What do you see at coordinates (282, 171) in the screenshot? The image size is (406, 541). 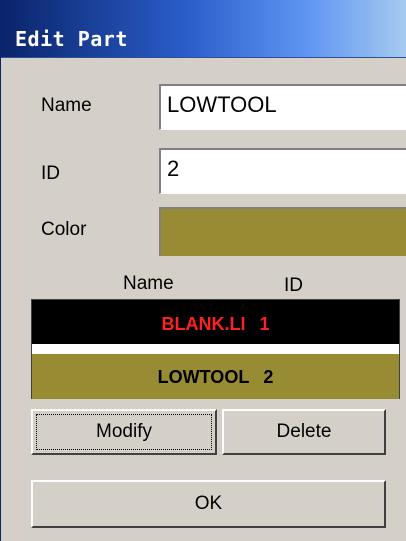 I see `id-input: 2` at bounding box center [282, 171].